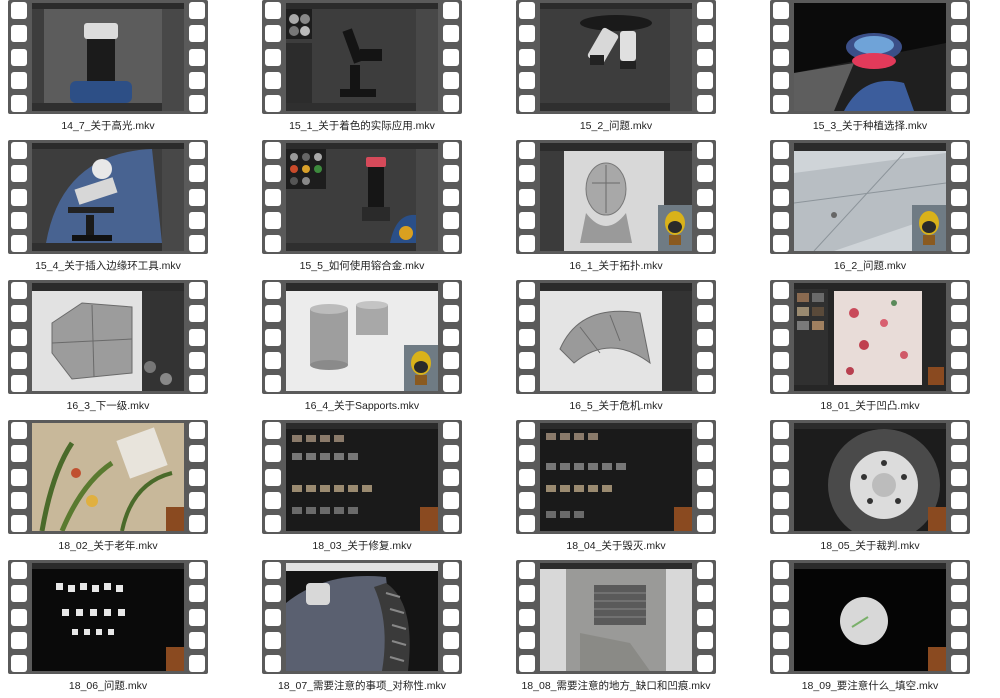 This screenshot has height=698, width=1000. I want to click on video-thumbnail: 16_5_关于危机.mkv, so click(612, 349).